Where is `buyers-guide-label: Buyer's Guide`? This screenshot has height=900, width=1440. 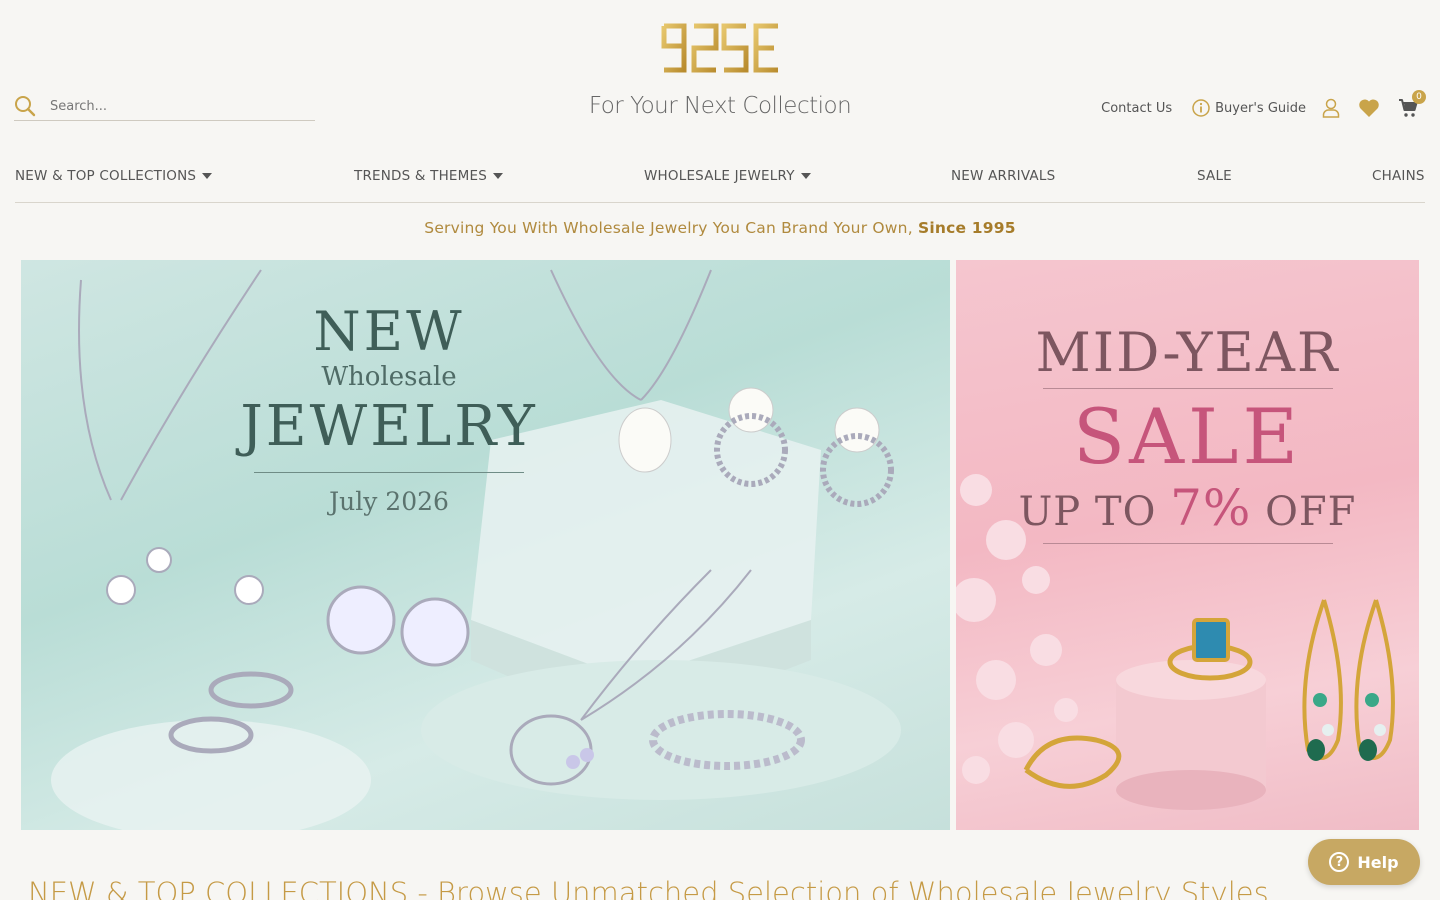
buyers-guide-label: Buyer's Guide is located at coordinates (1260, 108).